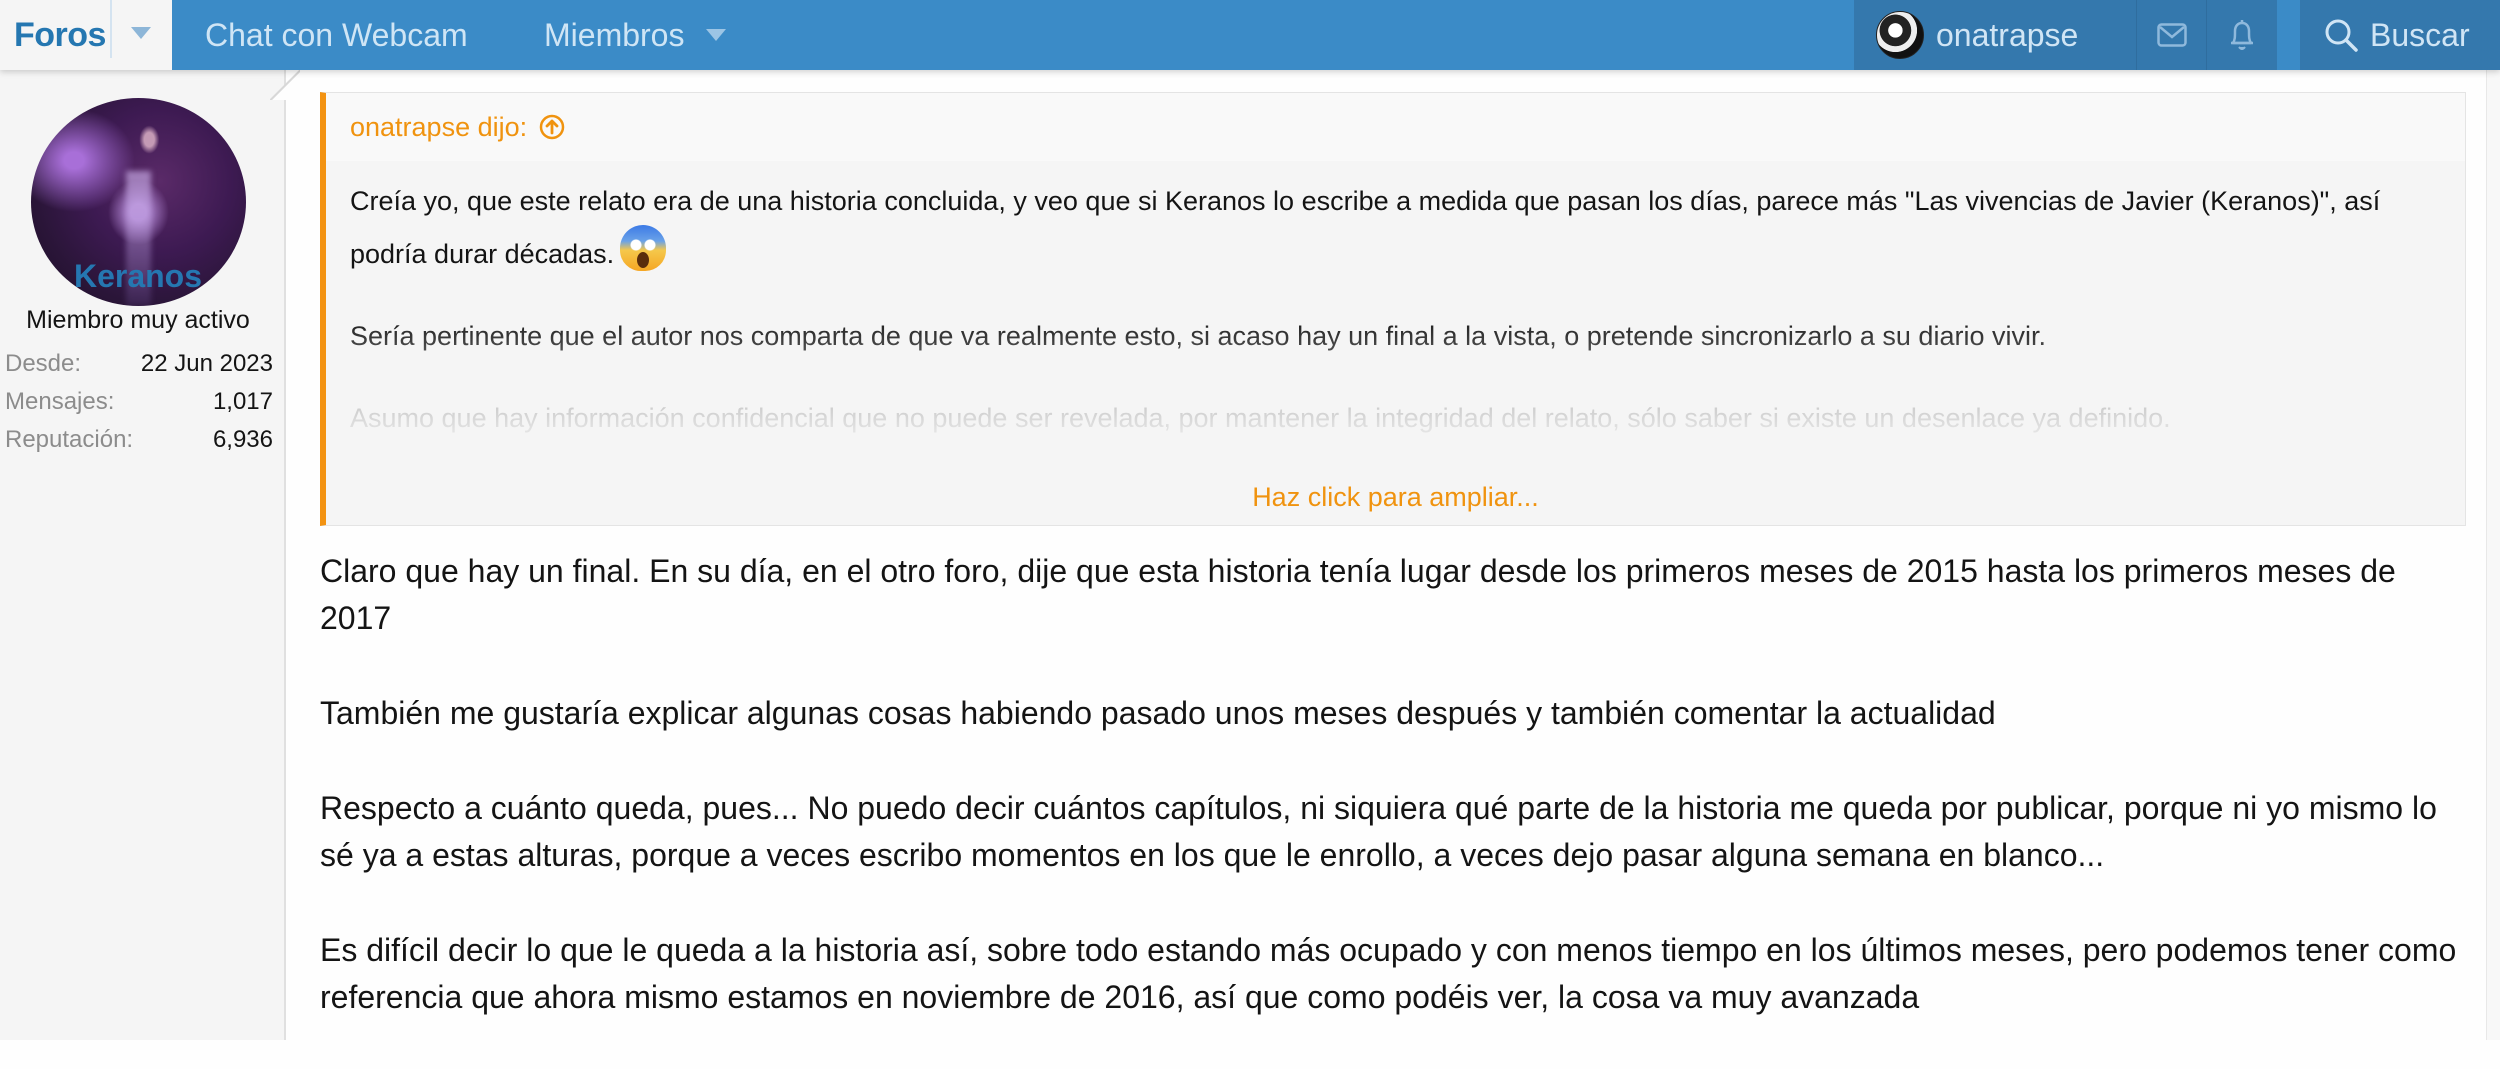  Describe the element at coordinates (60, 401) in the screenshot. I see `stat-label: Mensajes:` at that location.